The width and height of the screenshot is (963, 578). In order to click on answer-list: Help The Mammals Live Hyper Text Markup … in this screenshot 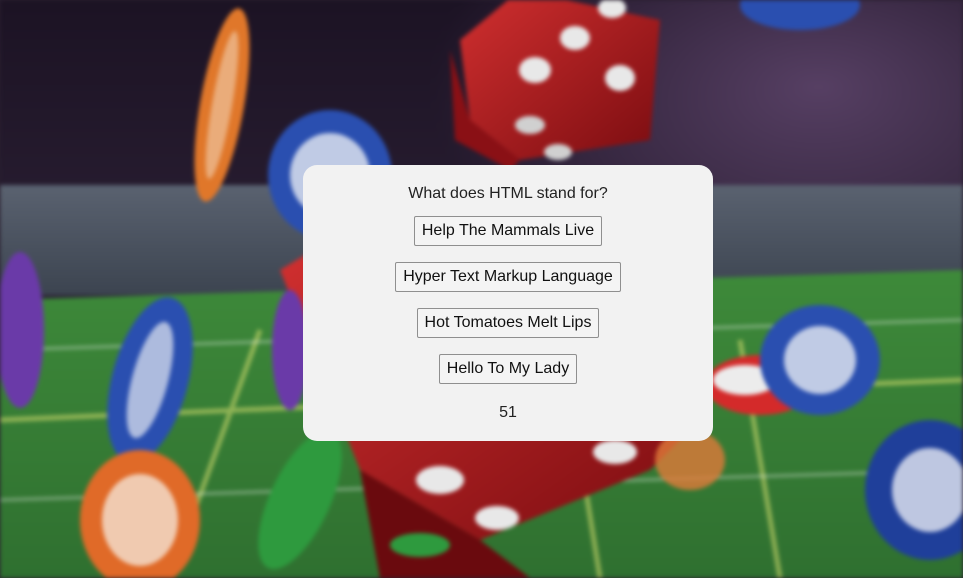, I will do `click(508, 308)`.